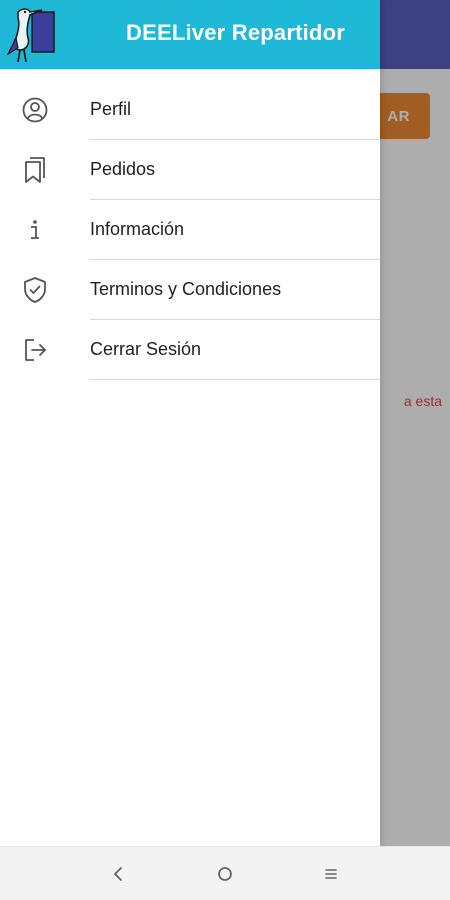 This screenshot has height=900, width=450. I want to click on menu-item-informacion: Información, so click(190, 230).